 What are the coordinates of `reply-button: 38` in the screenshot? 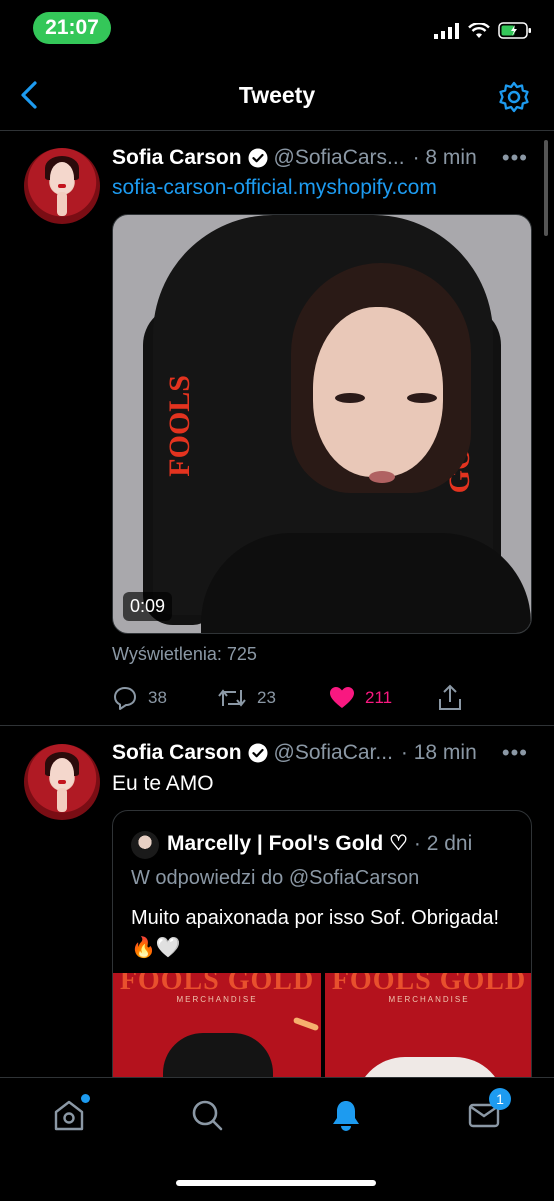 It's located at (164, 698).